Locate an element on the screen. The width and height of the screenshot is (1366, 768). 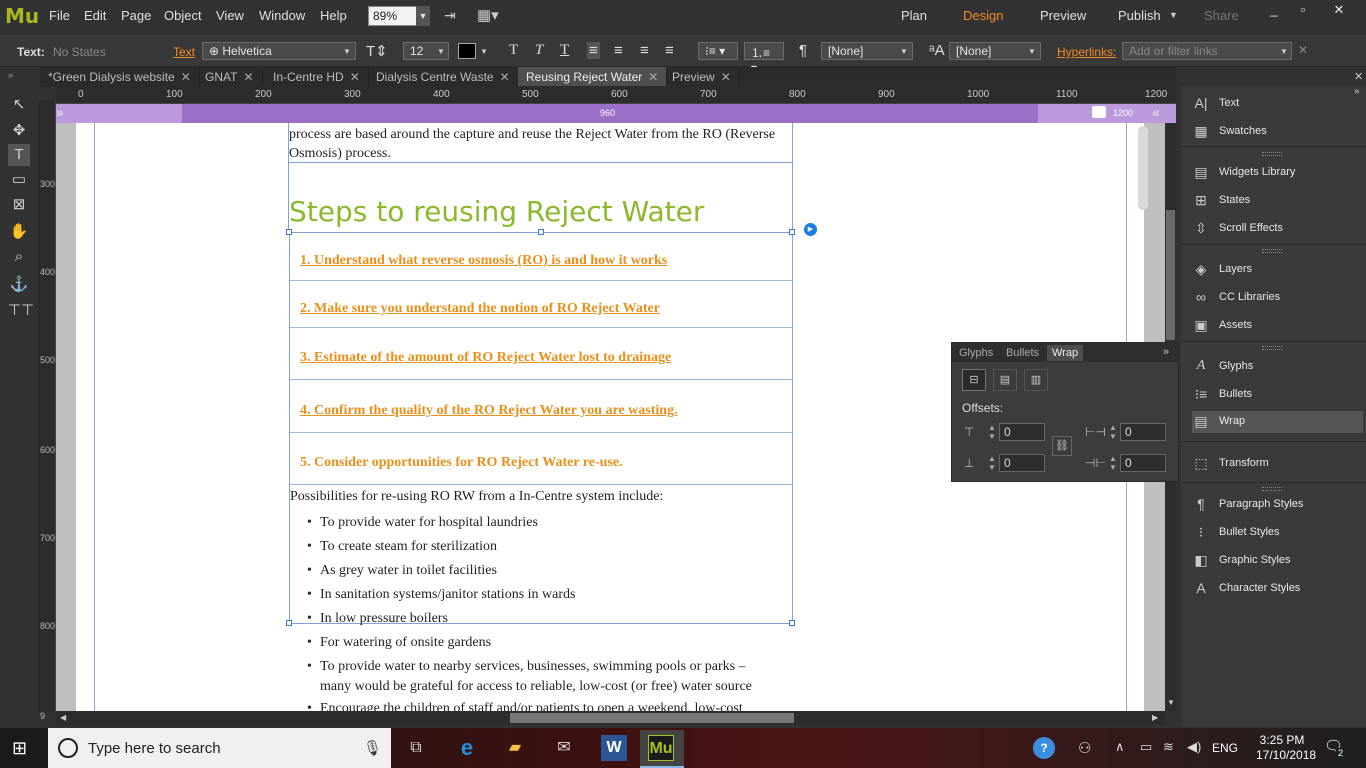
character-style-dropdown-icon: ▼ is located at coordinates (1032, 51).